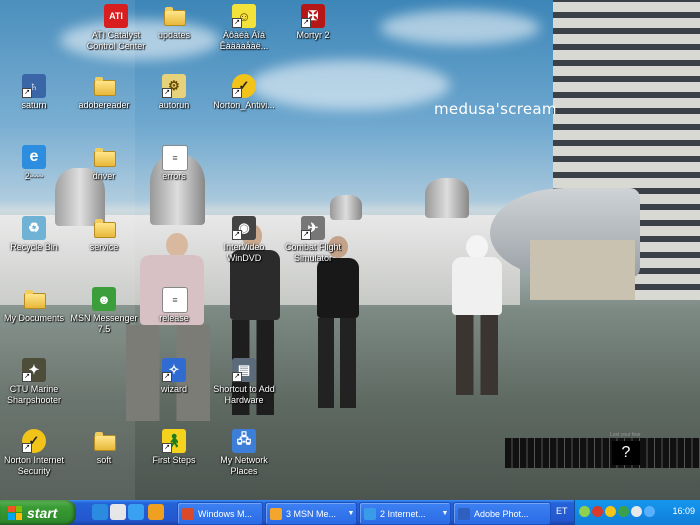  Describe the element at coordinates (104, 299) in the screenshot. I see `msn-icon: ☻` at that location.